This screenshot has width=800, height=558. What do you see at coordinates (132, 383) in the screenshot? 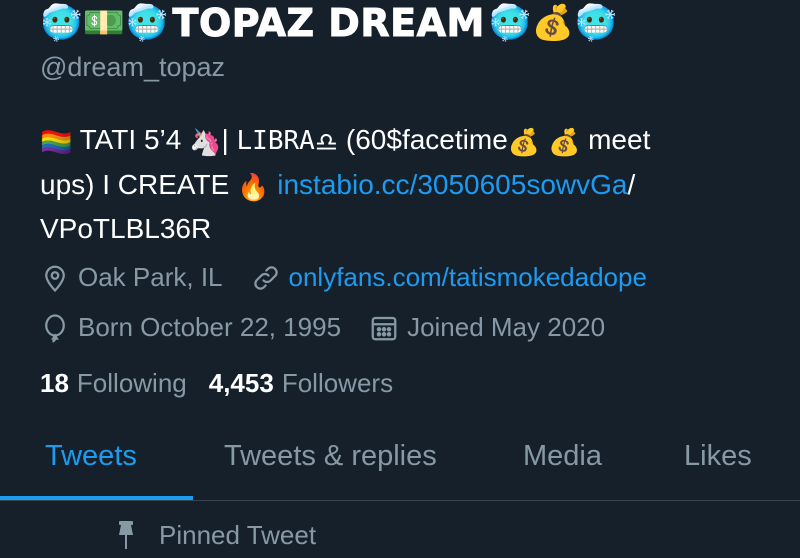
I see `following-label: Following` at bounding box center [132, 383].